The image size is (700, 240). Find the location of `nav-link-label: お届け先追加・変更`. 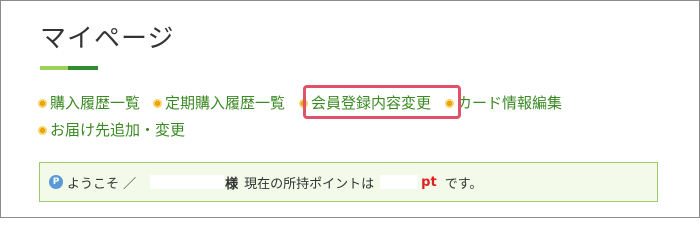

nav-link-label: お届け先追加・変更 is located at coordinates (118, 130).